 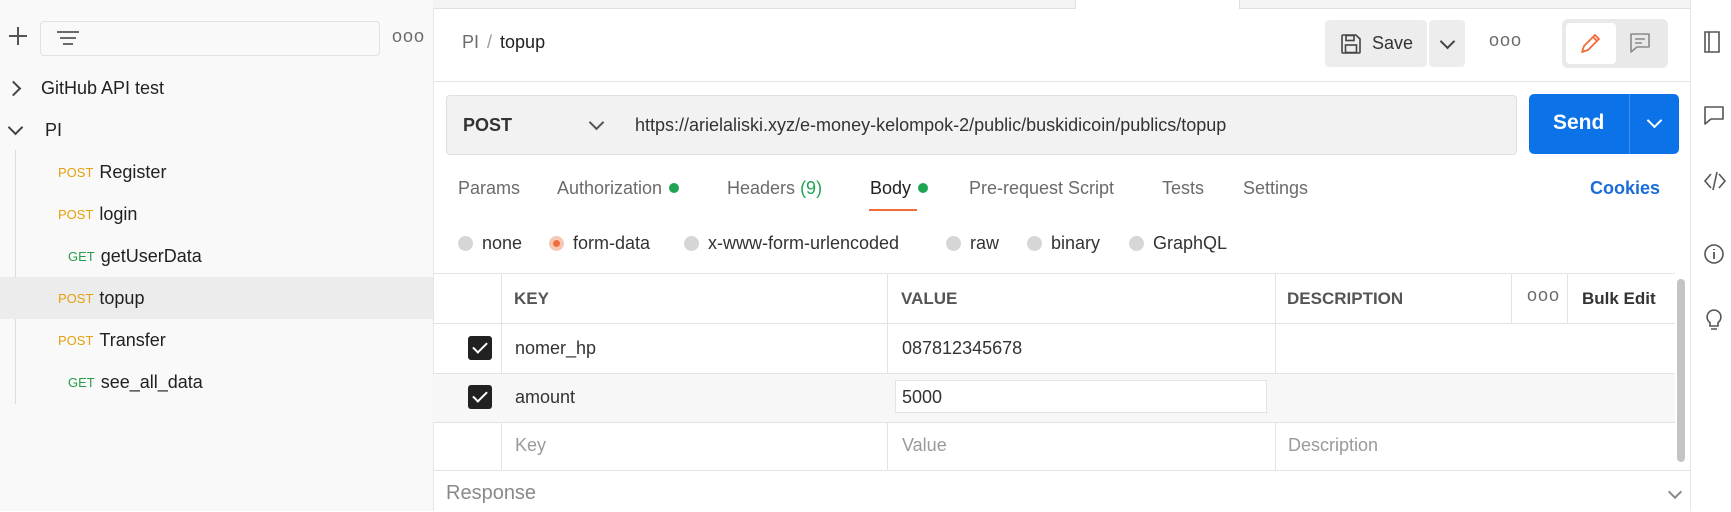 I want to click on request-label: Register, so click(x=133, y=171).